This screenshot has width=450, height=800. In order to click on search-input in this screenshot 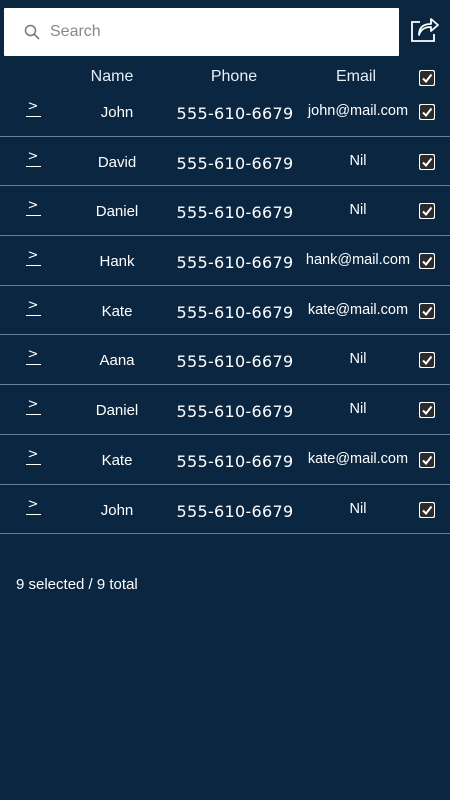, I will do `click(210, 32)`.